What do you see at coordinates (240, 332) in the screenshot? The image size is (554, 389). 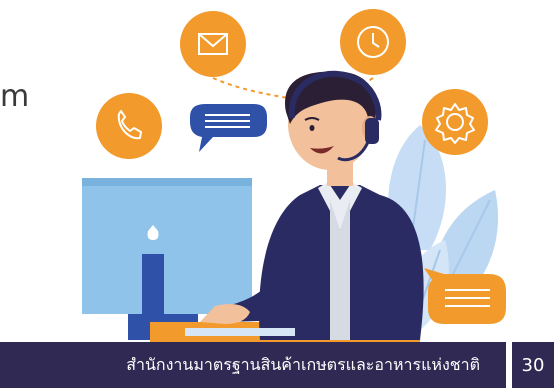 I see `keyboard` at bounding box center [240, 332].